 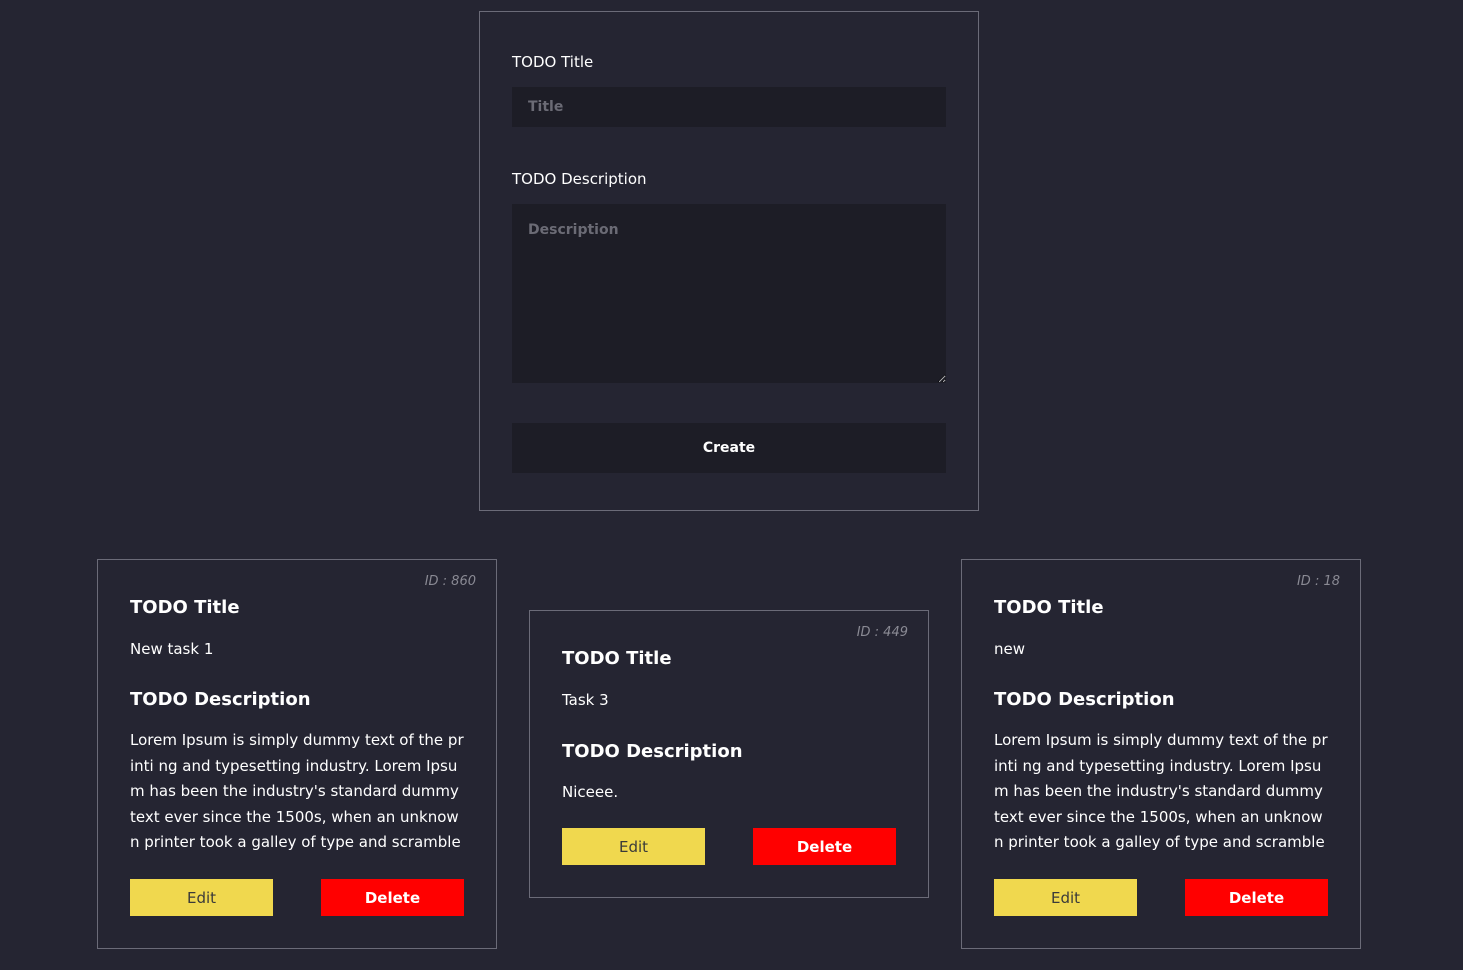 I want to click on todo-description-text: Niceee., so click(x=590, y=792).